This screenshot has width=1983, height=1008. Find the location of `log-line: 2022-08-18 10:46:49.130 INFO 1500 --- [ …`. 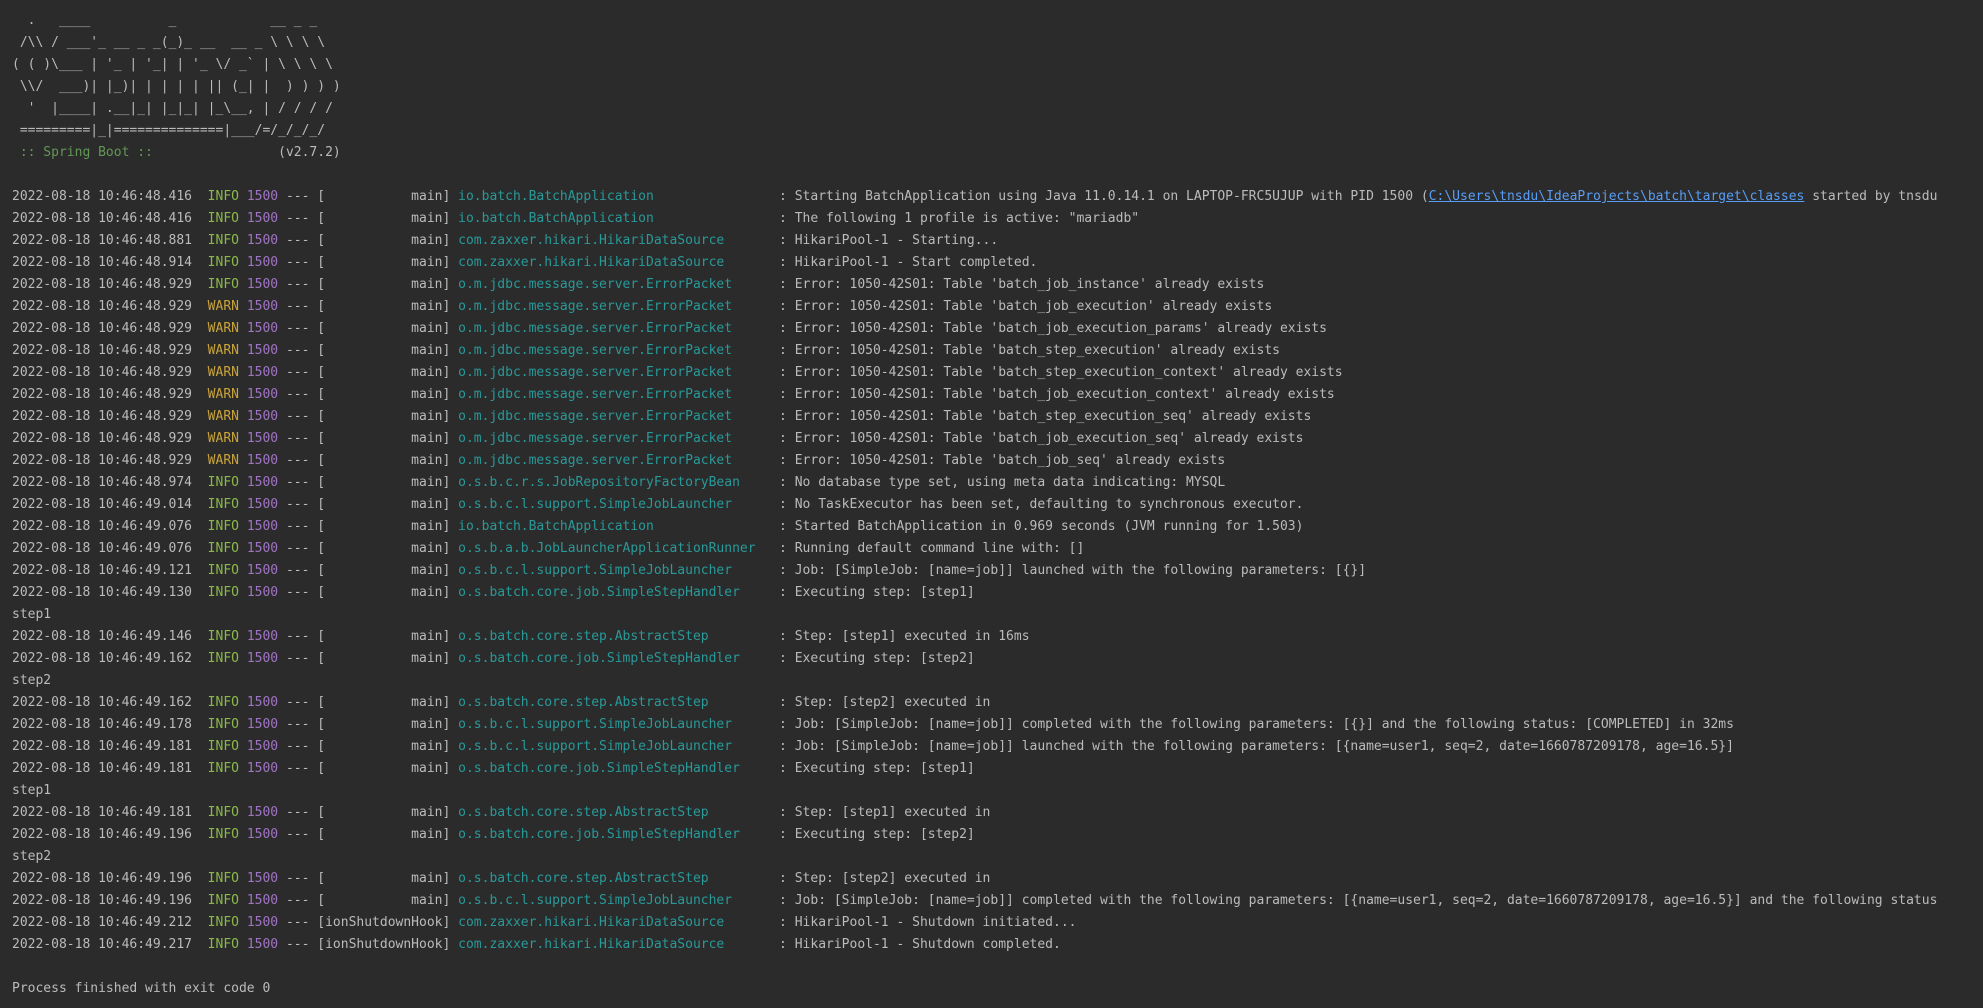

log-line: 2022-08-18 10:46:49.130 INFO 1500 --- [ … is located at coordinates (493, 592).